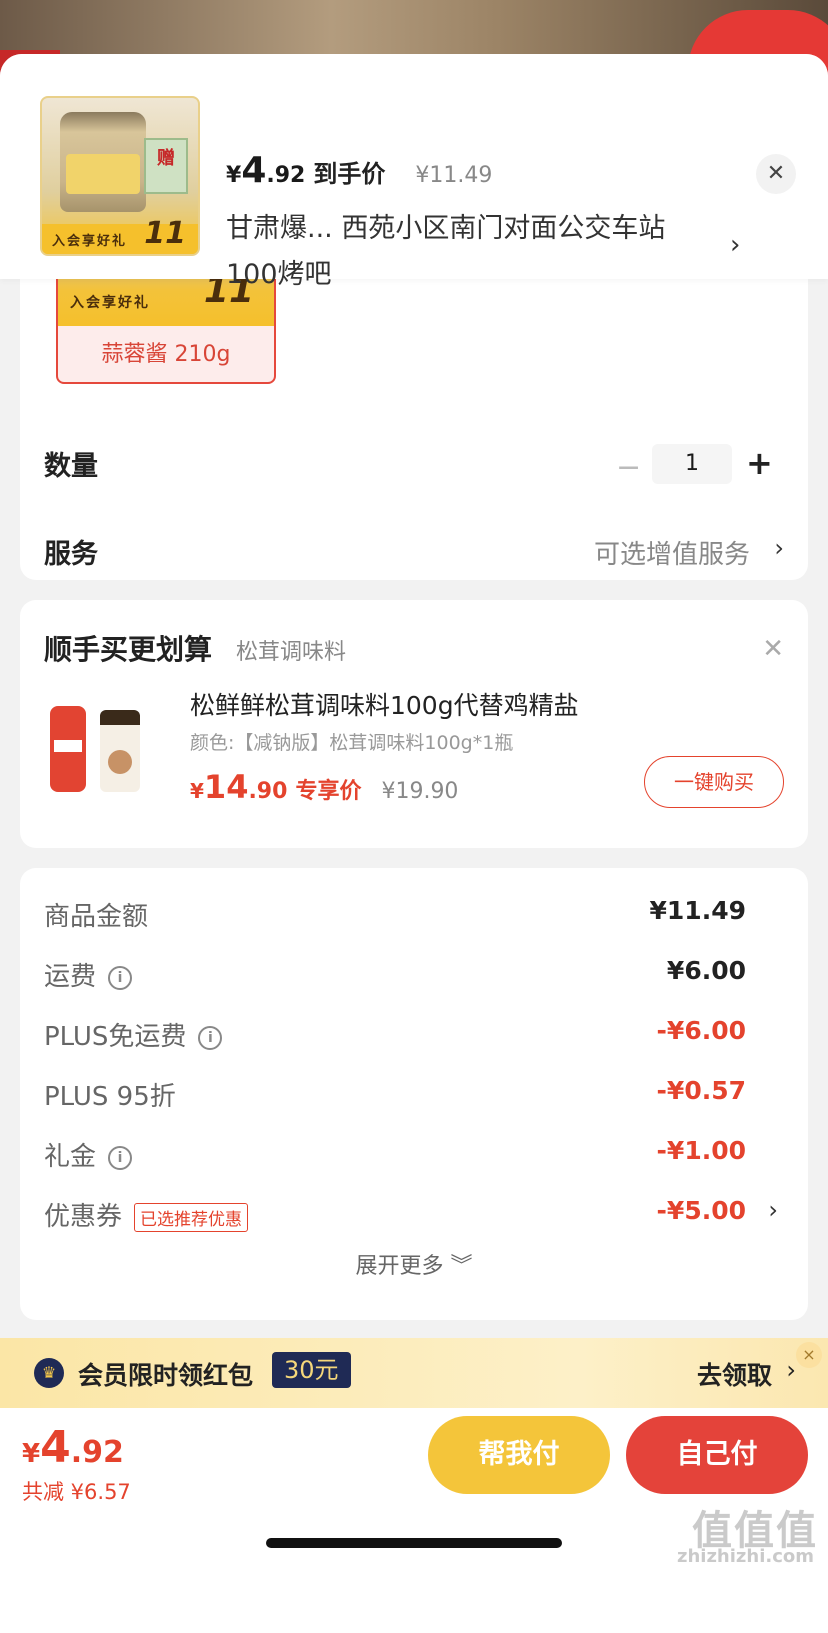  I want to click on expand-more-button: 展开更多 ︾, so click(414, 1264).